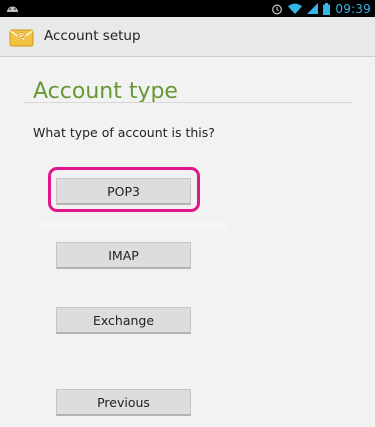 The width and height of the screenshot is (375, 427). Describe the element at coordinates (353, 8) in the screenshot. I see `status-time: 09:39` at that location.